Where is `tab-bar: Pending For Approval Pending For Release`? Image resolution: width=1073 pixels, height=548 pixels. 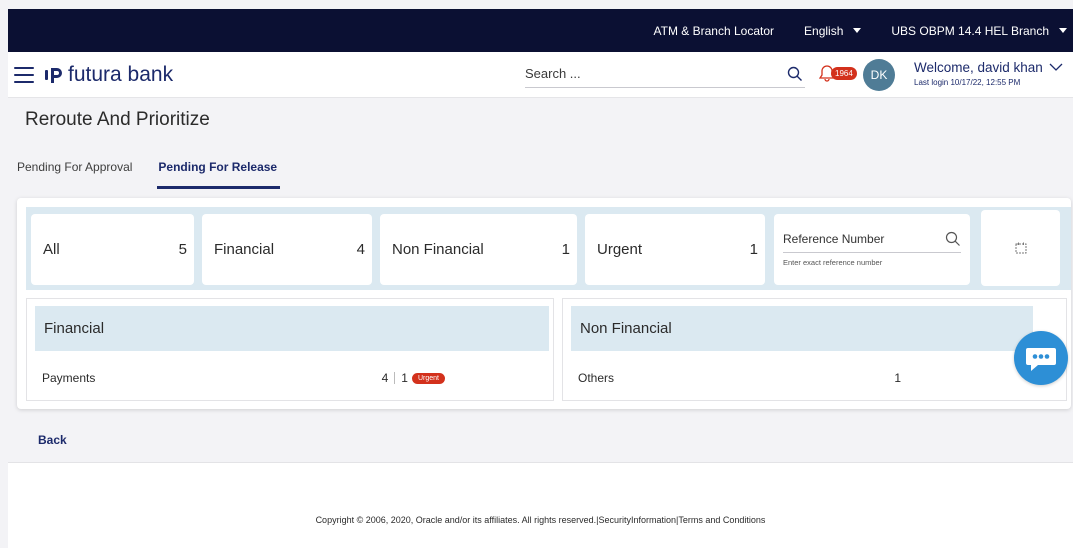
tab-bar: Pending For Approval Pending For Release is located at coordinates (149, 174).